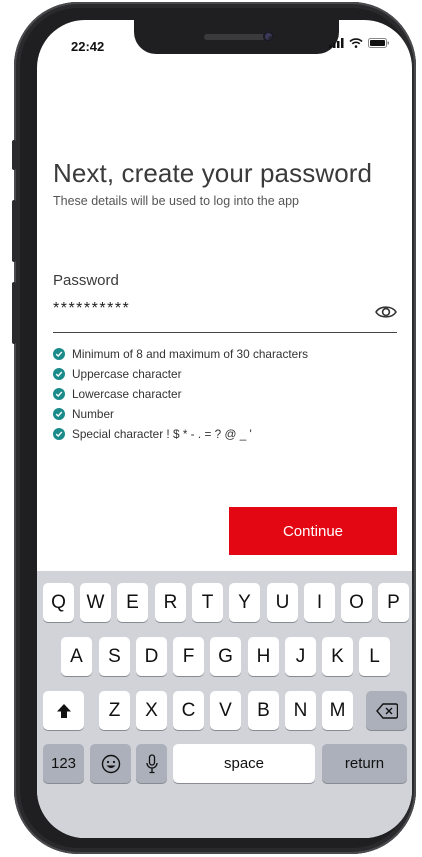  I want to click on speaker, so click(236, 37).